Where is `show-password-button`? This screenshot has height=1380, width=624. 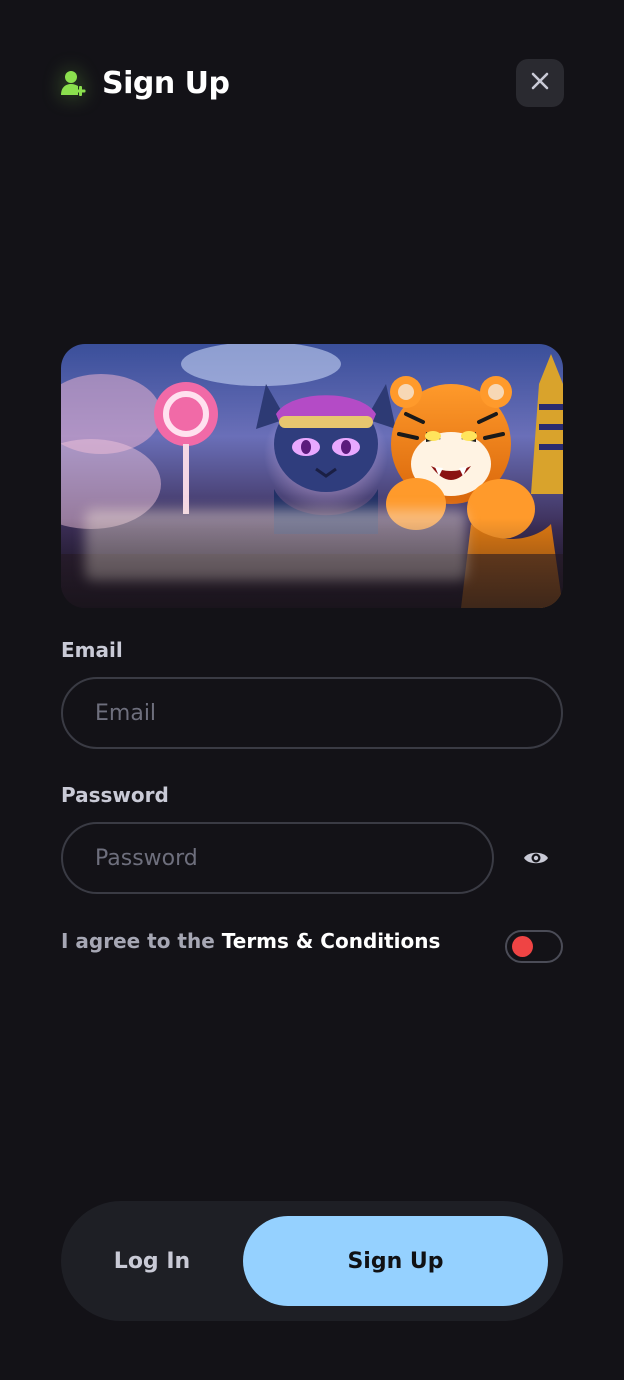 show-password-button is located at coordinates (536, 860).